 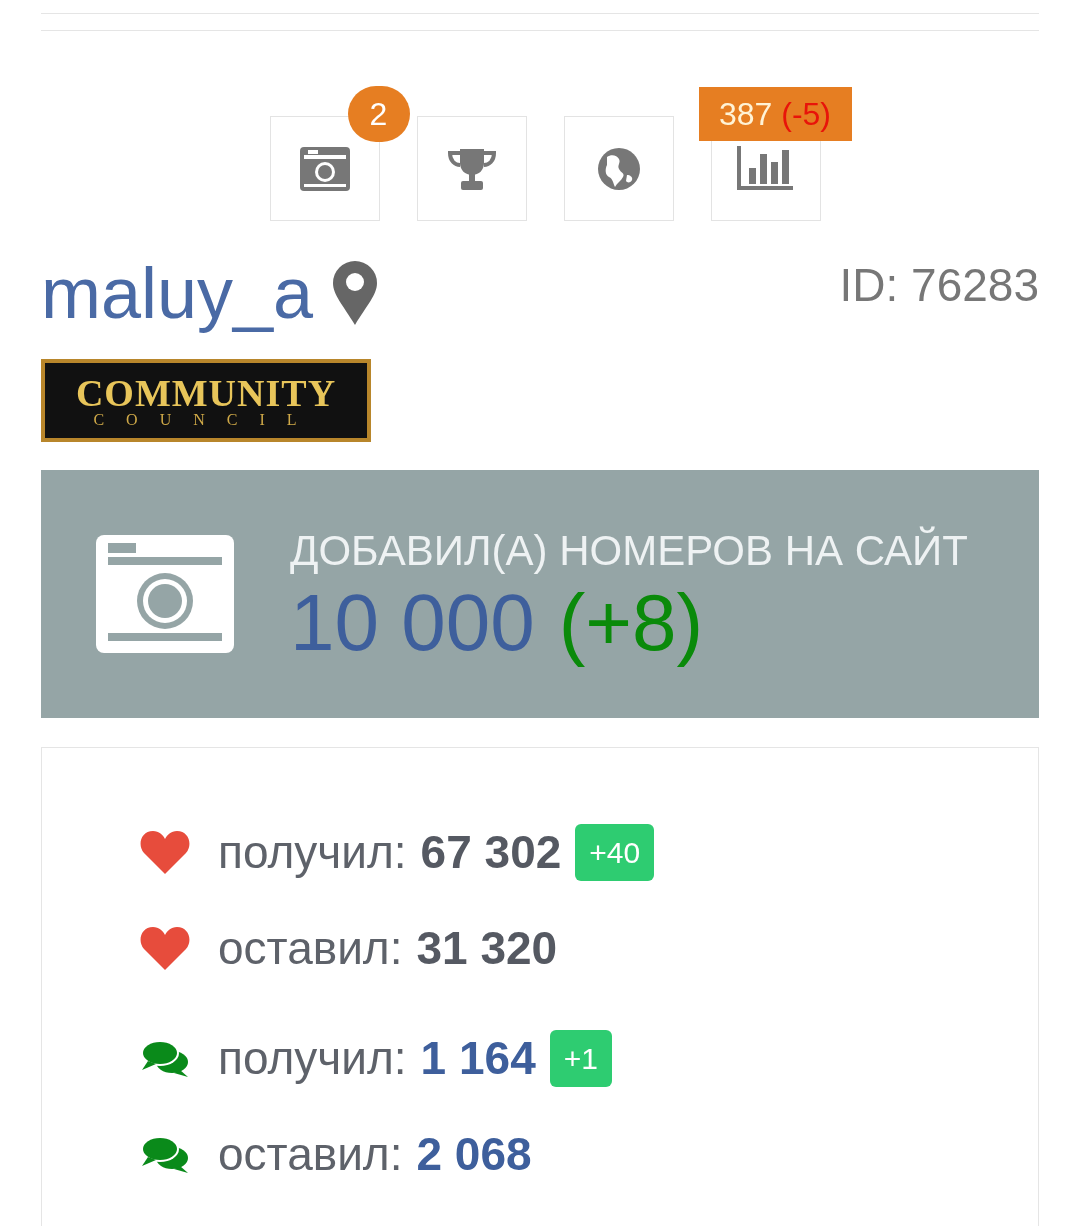 I want to click on banner-title: ДОБАВИЛ(А) НОМЕРОВ НА САЙТ, so click(x=629, y=550).